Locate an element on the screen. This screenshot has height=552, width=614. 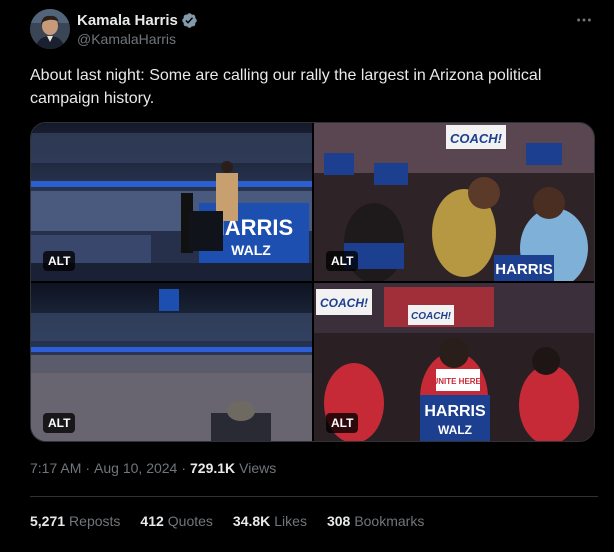
reposts-count: 5,271 is located at coordinates (48, 521).